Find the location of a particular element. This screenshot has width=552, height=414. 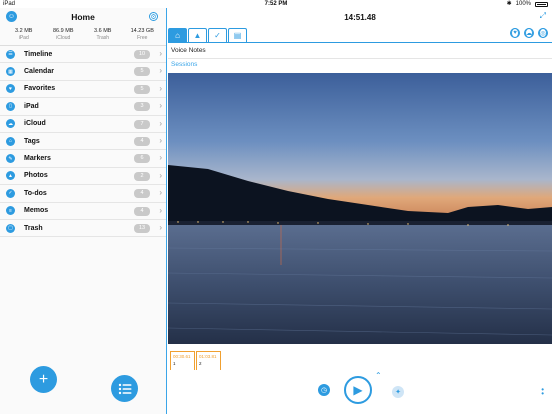

check-icon: ✓ is located at coordinates (217, 35).